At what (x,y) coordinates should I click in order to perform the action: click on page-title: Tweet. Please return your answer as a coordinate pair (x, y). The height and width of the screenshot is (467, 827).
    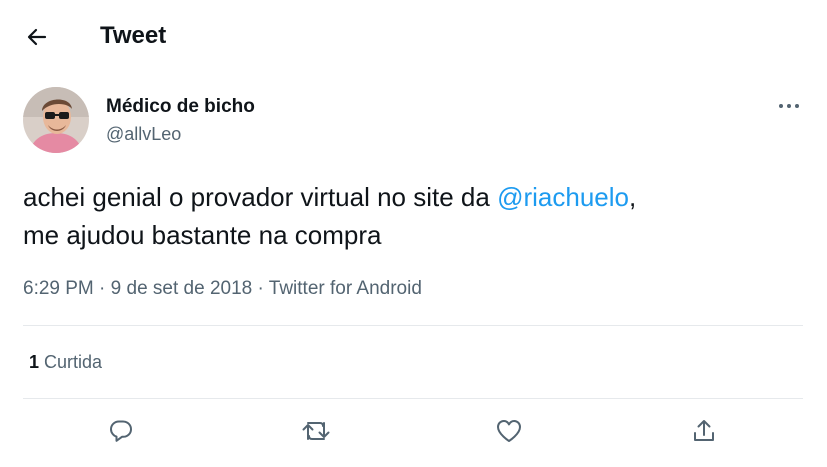
    Looking at the image, I should click on (133, 35).